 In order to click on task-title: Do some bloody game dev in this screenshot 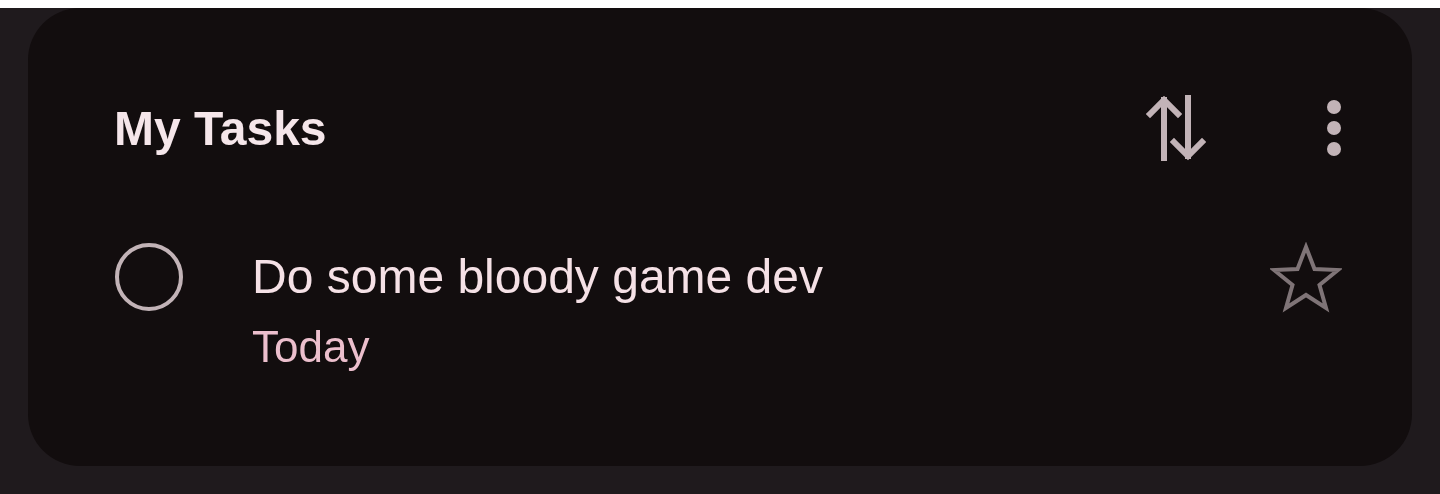, I will do `click(538, 277)`.